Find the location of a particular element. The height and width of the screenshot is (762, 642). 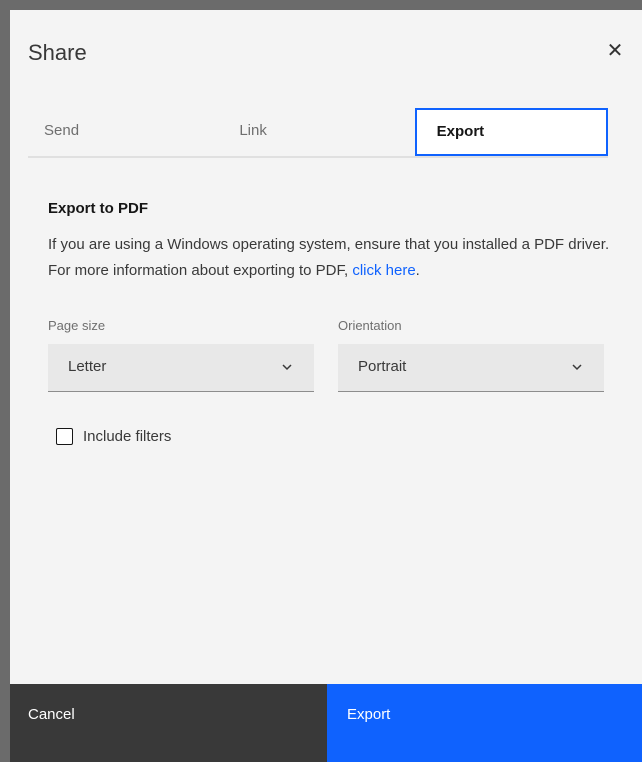

export-pdf-heading: Export to PDF is located at coordinates (98, 208).